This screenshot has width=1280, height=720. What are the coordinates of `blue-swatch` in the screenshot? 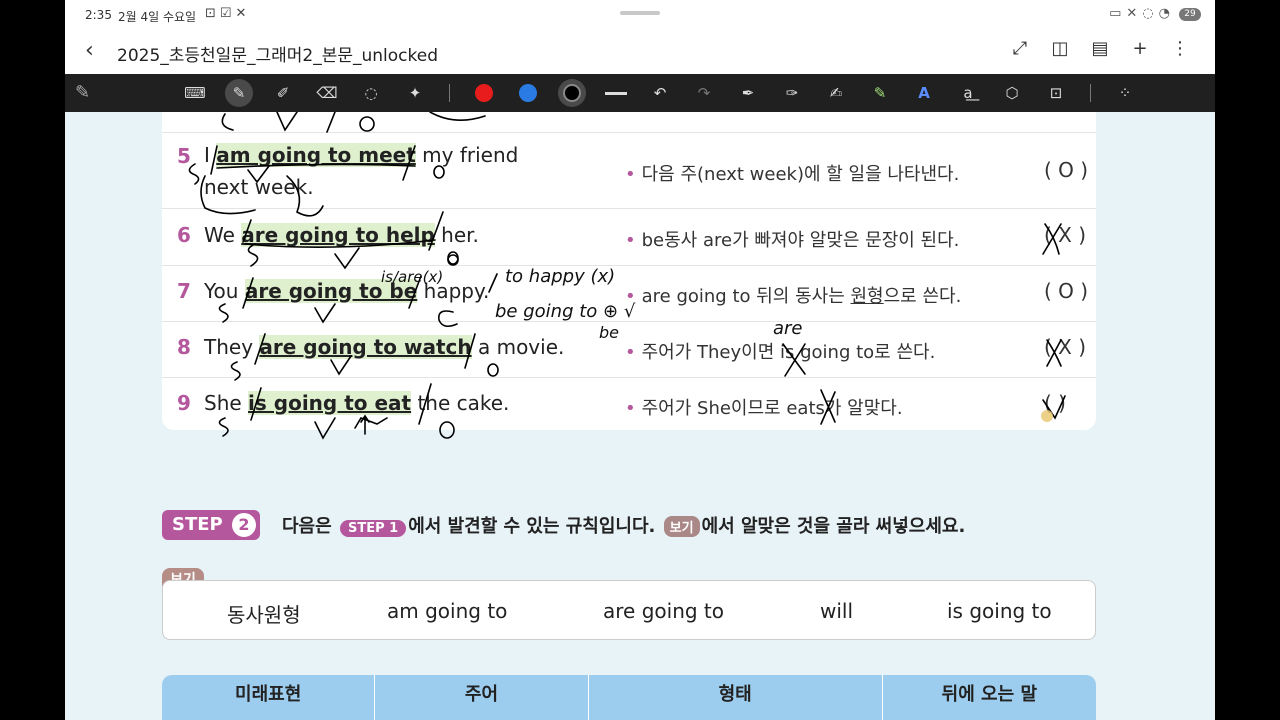 It's located at (528, 93).